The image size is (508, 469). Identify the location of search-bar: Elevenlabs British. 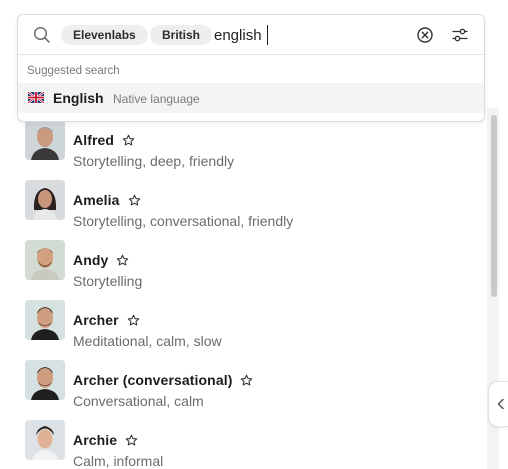
(251, 35).